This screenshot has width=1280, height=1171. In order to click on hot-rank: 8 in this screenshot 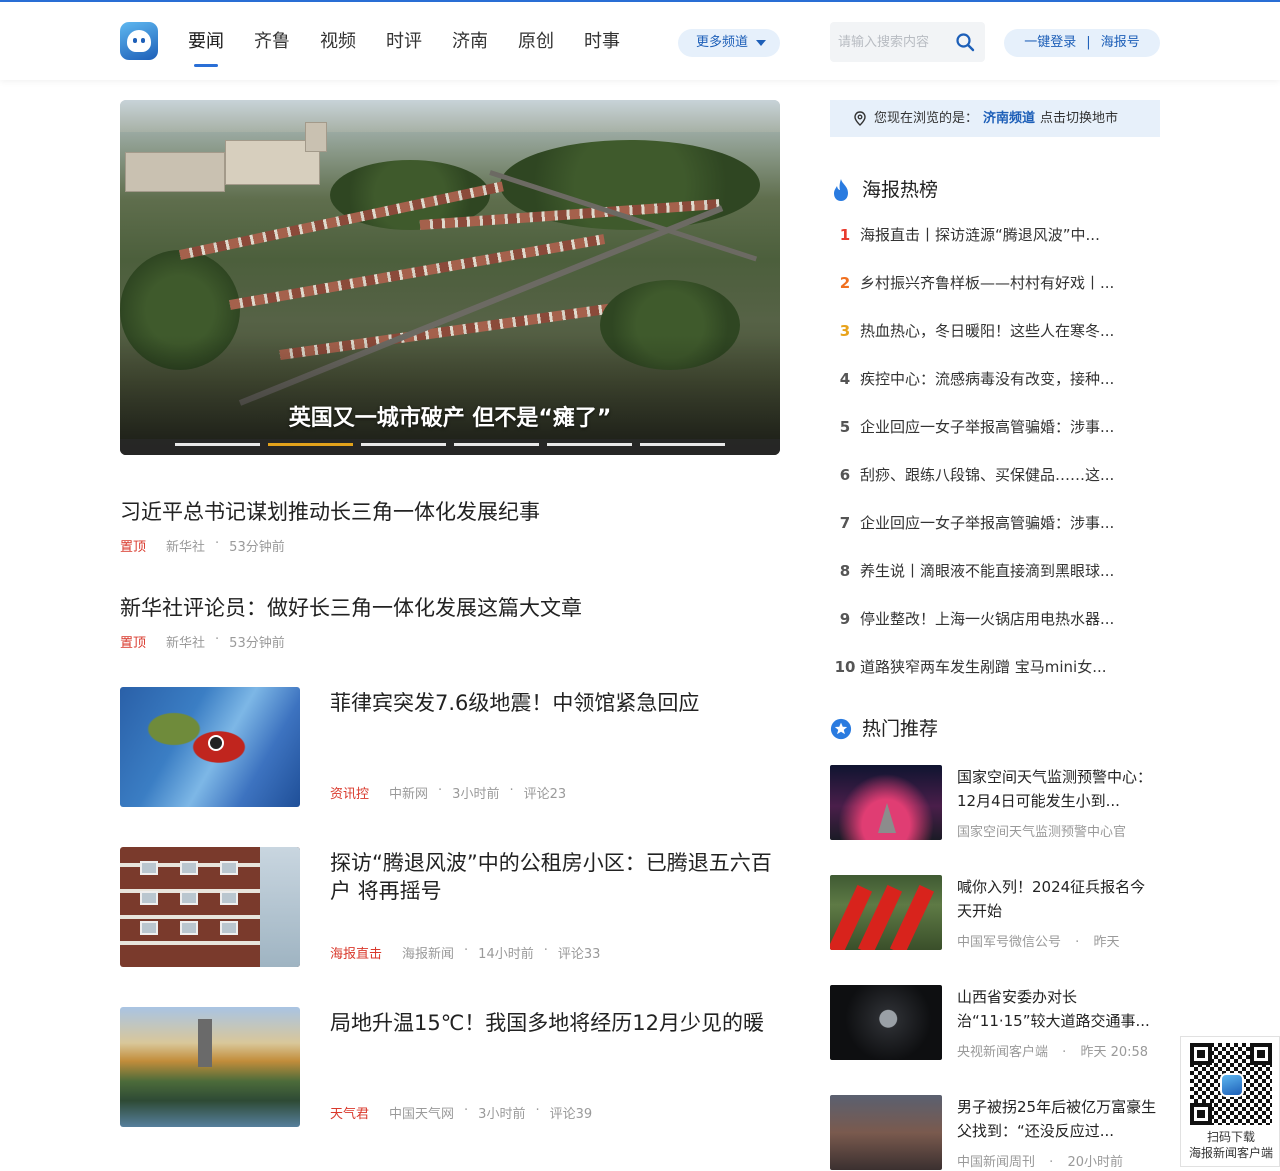, I will do `click(845, 571)`.